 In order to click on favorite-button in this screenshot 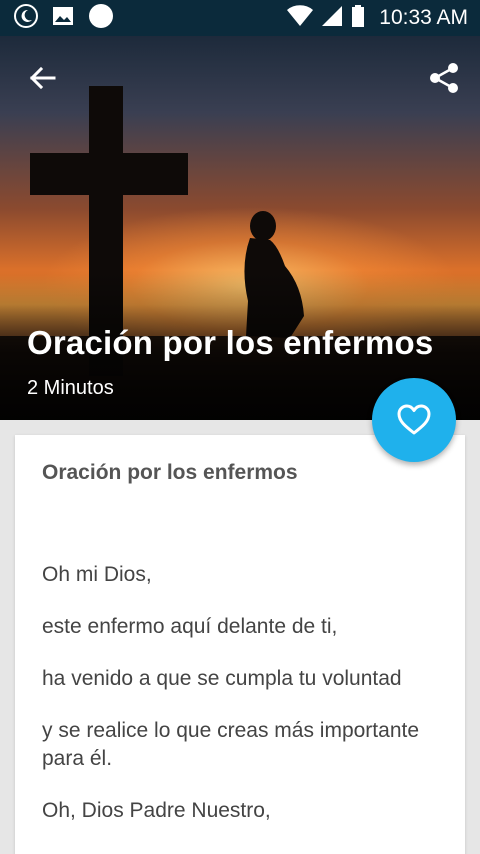, I will do `click(414, 420)`.